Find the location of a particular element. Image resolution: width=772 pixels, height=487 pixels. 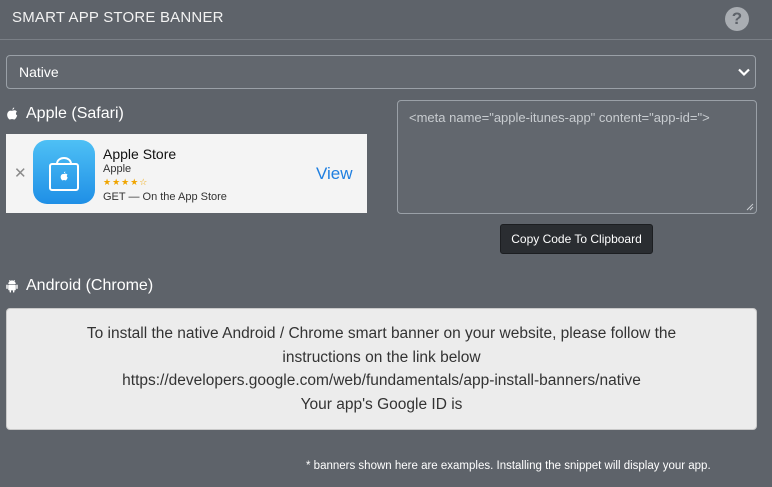

app-store-icon is located at coordinates (64, 172).